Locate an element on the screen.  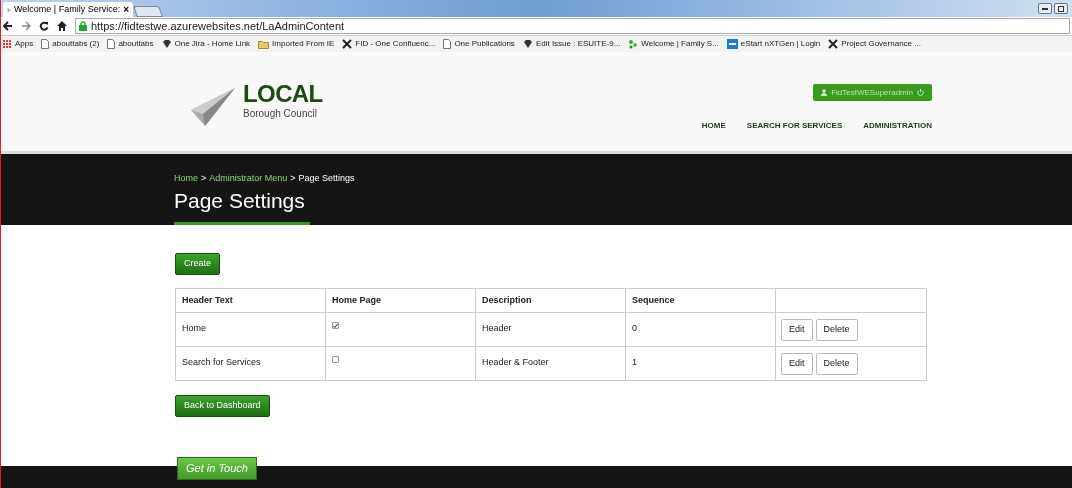
restore-button is located at coordinates (1061, 8).